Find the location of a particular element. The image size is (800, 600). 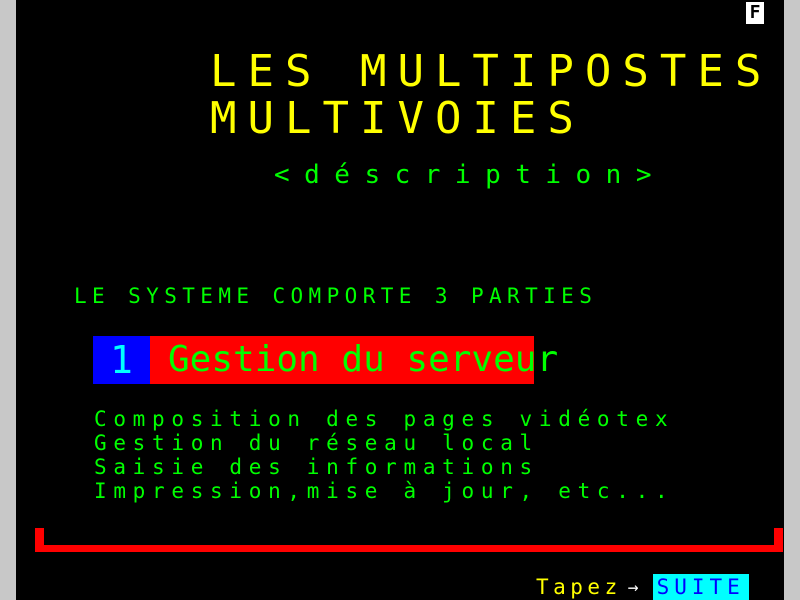

page-subtitle: <déscription> is located at coordinates (470, 175).